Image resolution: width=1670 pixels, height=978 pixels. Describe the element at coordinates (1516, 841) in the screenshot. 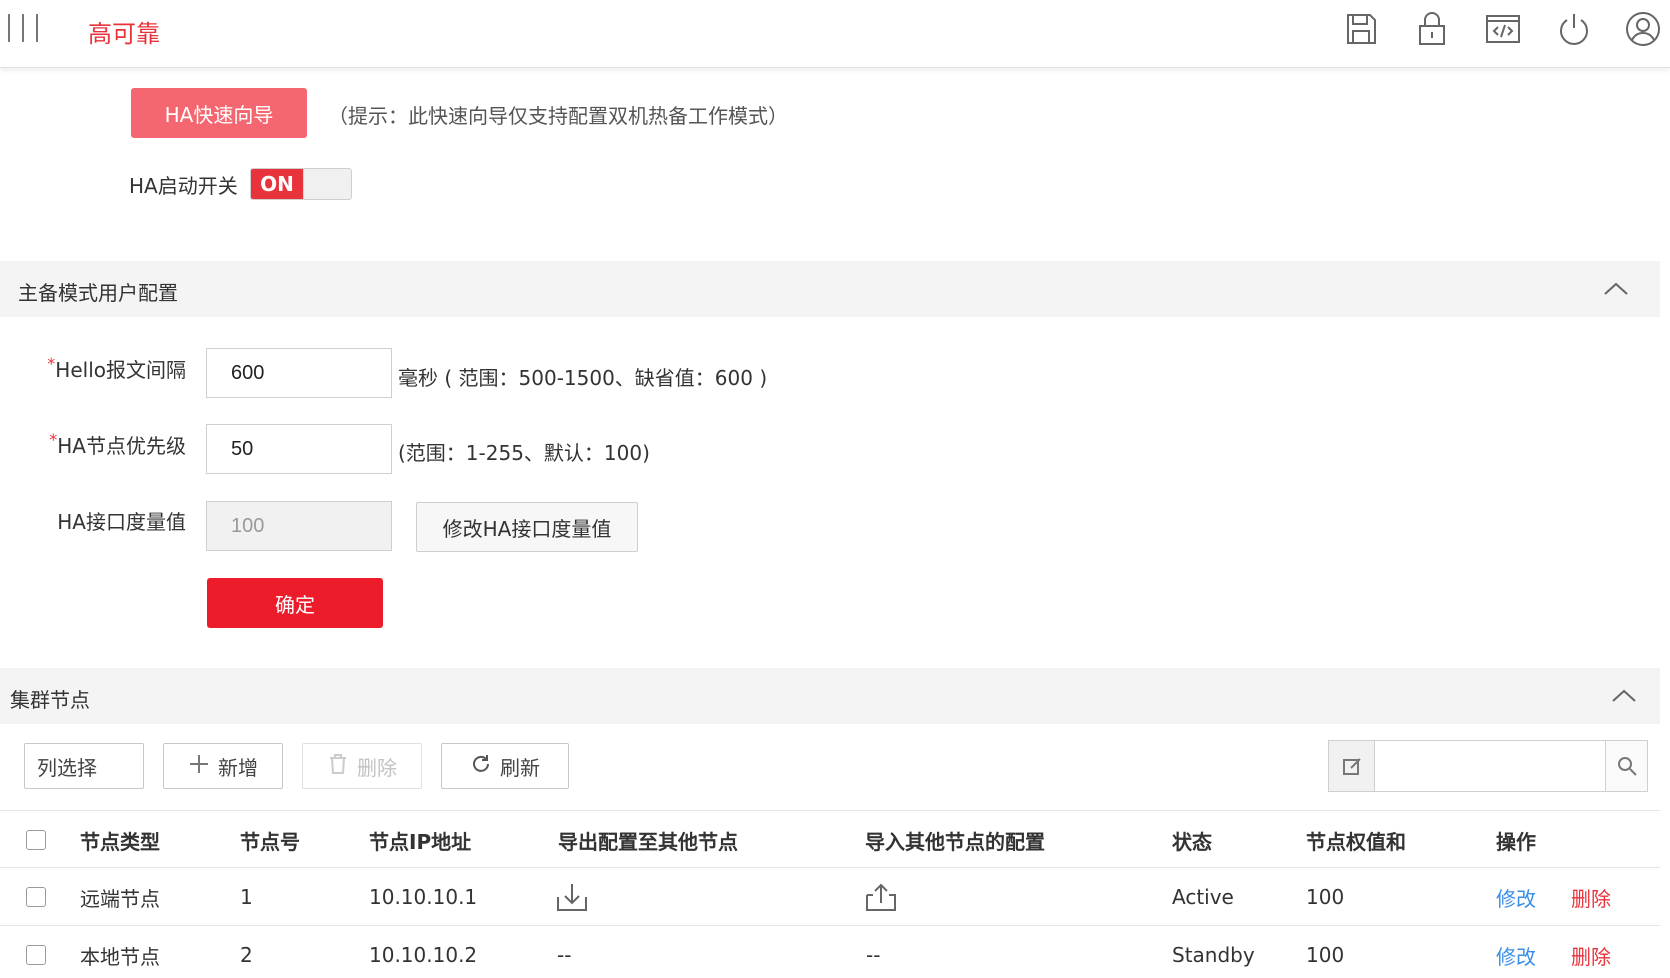

I see `column-header: 操作` at that location.